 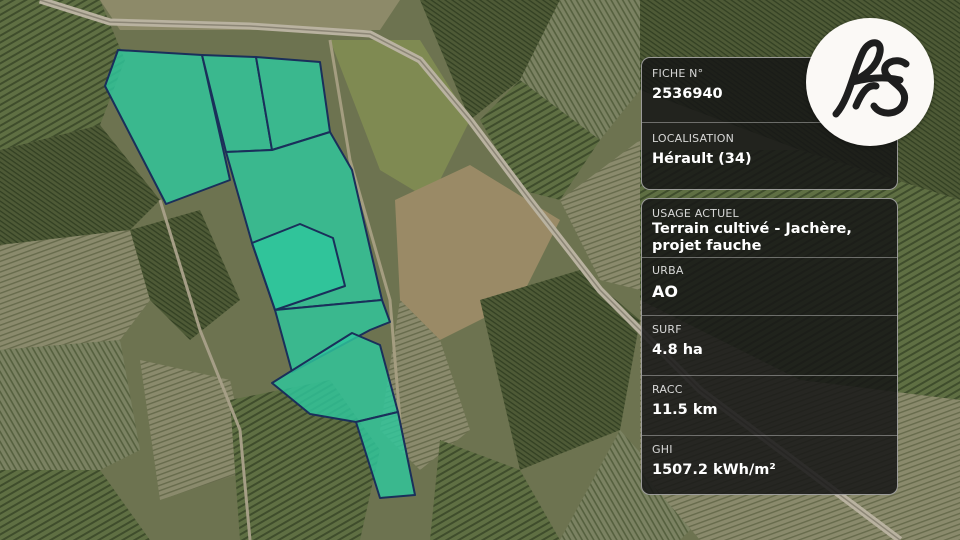 I want to click on fs-logo-mark, so click(x=871, y=78).